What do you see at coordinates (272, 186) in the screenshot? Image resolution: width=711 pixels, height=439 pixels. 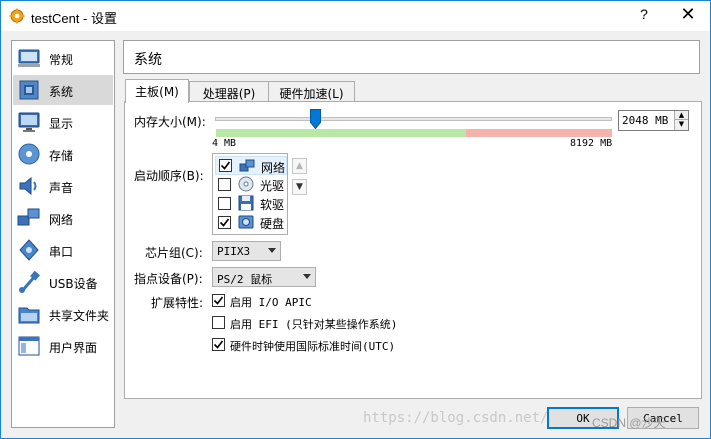 I see `boot-item-label: 光驱` at bounding box center [272, 186].